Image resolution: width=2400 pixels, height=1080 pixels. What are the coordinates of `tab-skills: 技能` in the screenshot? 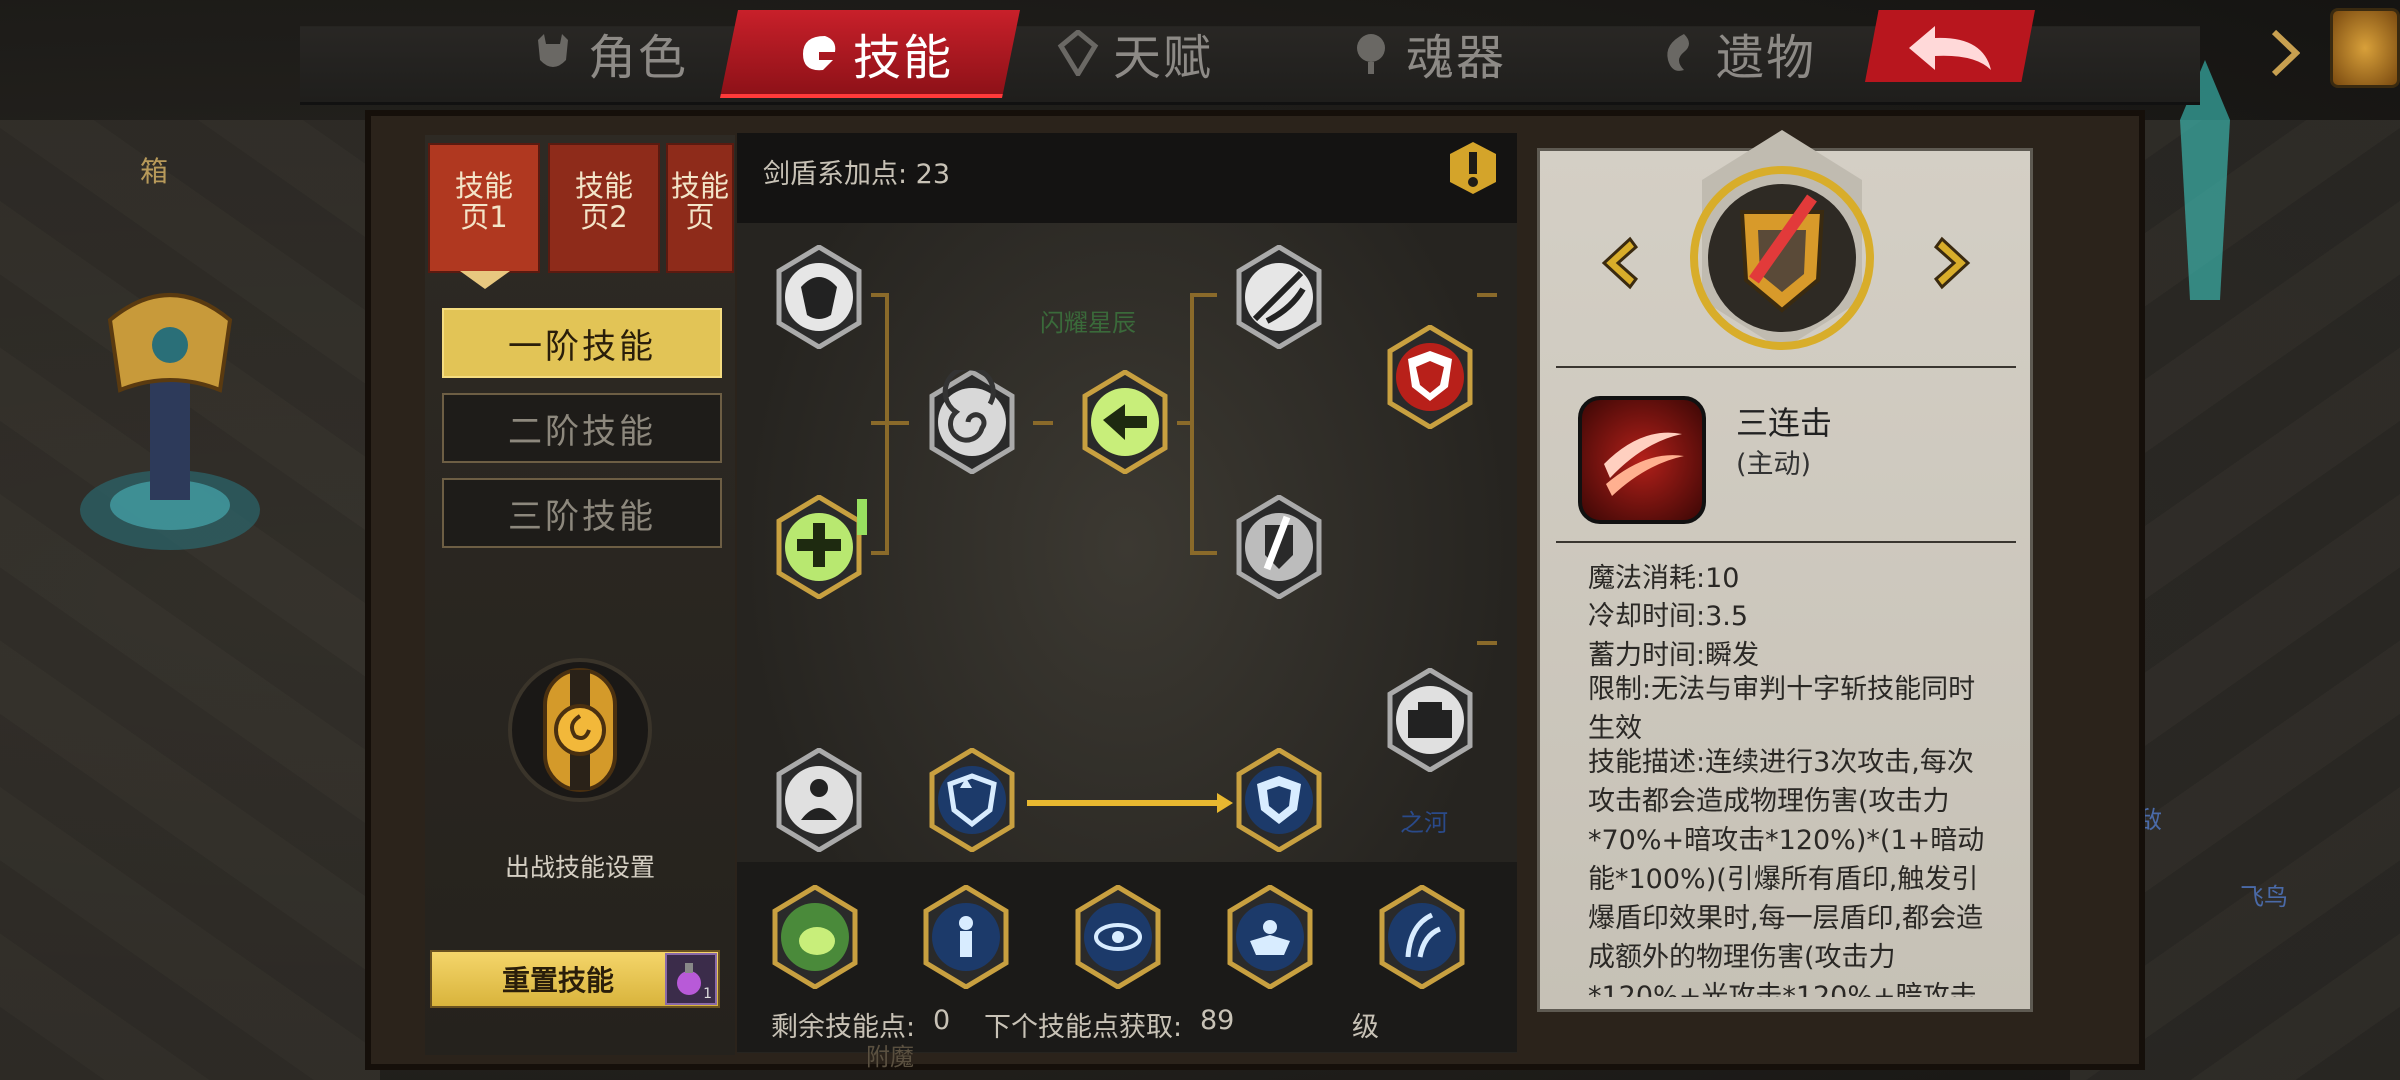 It's located at (874, 53).